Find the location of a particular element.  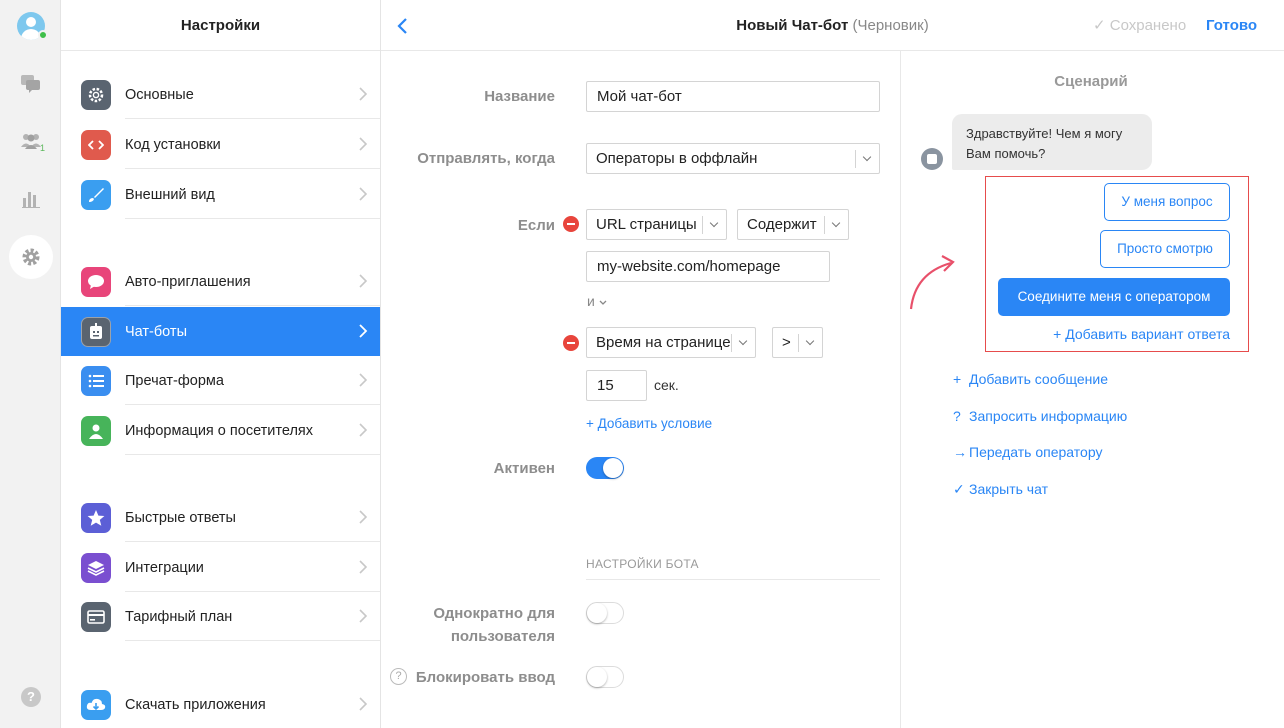

request-info-link: ? Запросить информацию is located at coordinates (1040, 416).